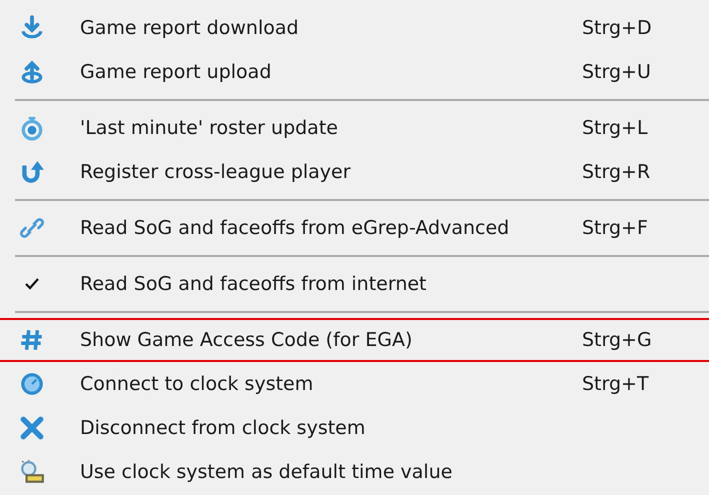 The image size is (709, 495). I want to click on shortcut-label: Strg+G, so click(617, 340).